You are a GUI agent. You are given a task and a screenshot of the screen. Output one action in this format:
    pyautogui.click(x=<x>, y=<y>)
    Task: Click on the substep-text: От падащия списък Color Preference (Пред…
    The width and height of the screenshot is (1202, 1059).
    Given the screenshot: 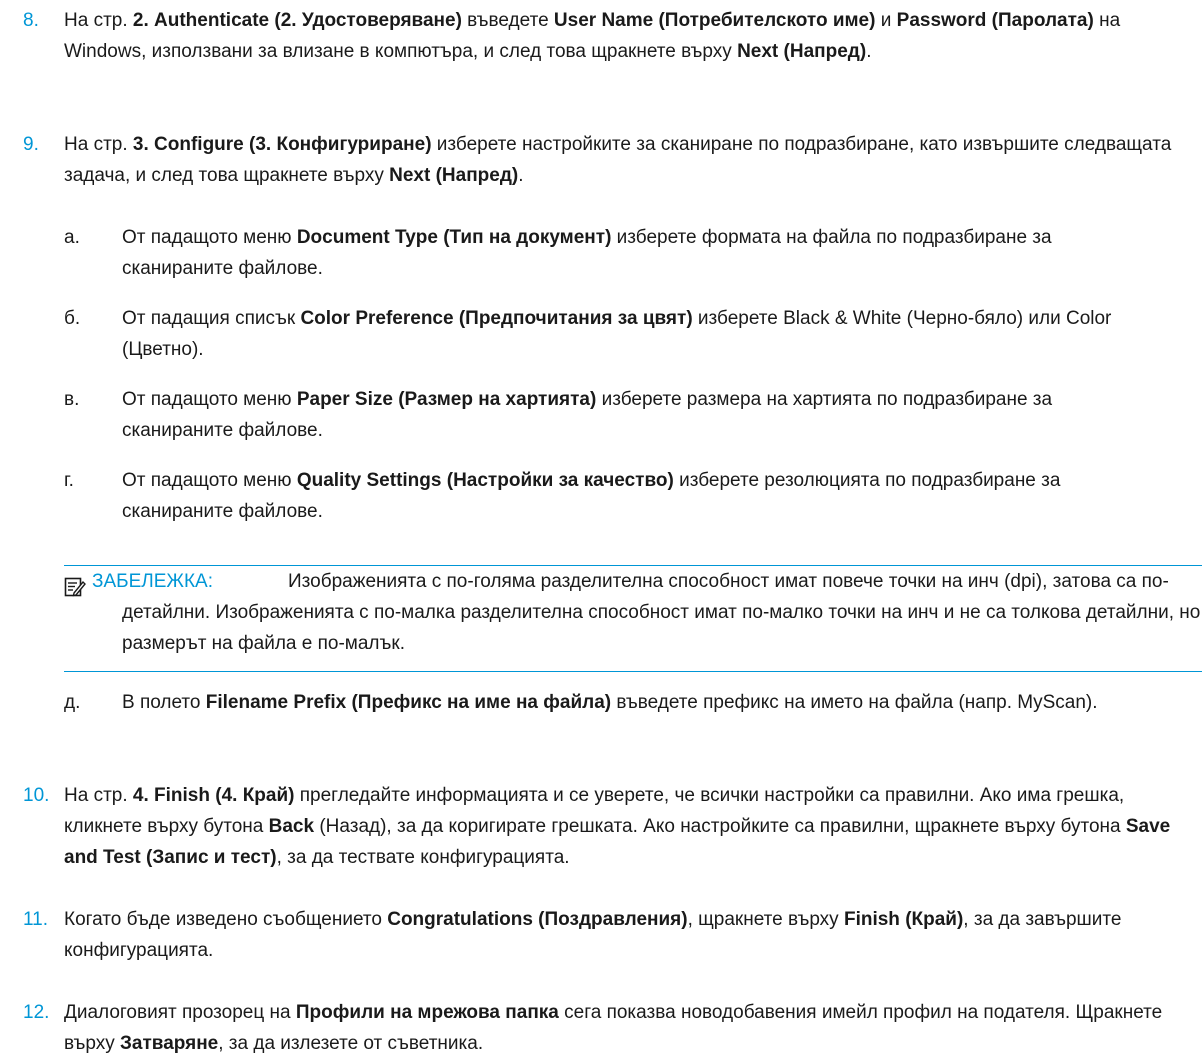 What is the action you would take?
    pyautogui.click(x=617, y=334)
    